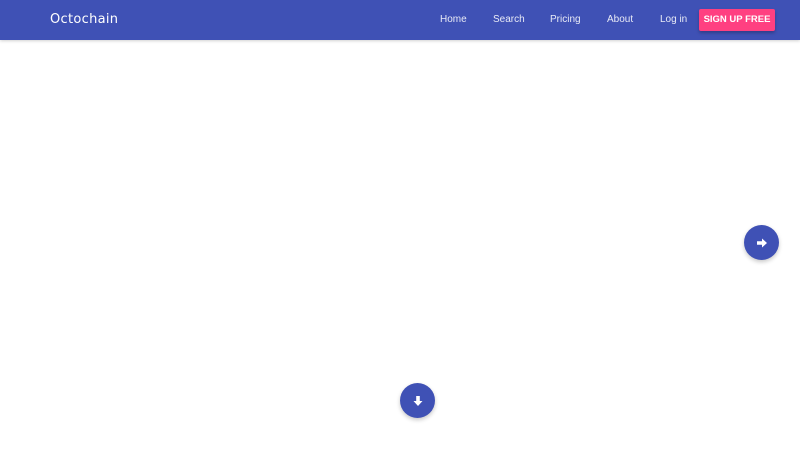 Image resolution: width=800 pixels, height=450 pixels. I want to click on scroll-down-button, so click(417, 400).